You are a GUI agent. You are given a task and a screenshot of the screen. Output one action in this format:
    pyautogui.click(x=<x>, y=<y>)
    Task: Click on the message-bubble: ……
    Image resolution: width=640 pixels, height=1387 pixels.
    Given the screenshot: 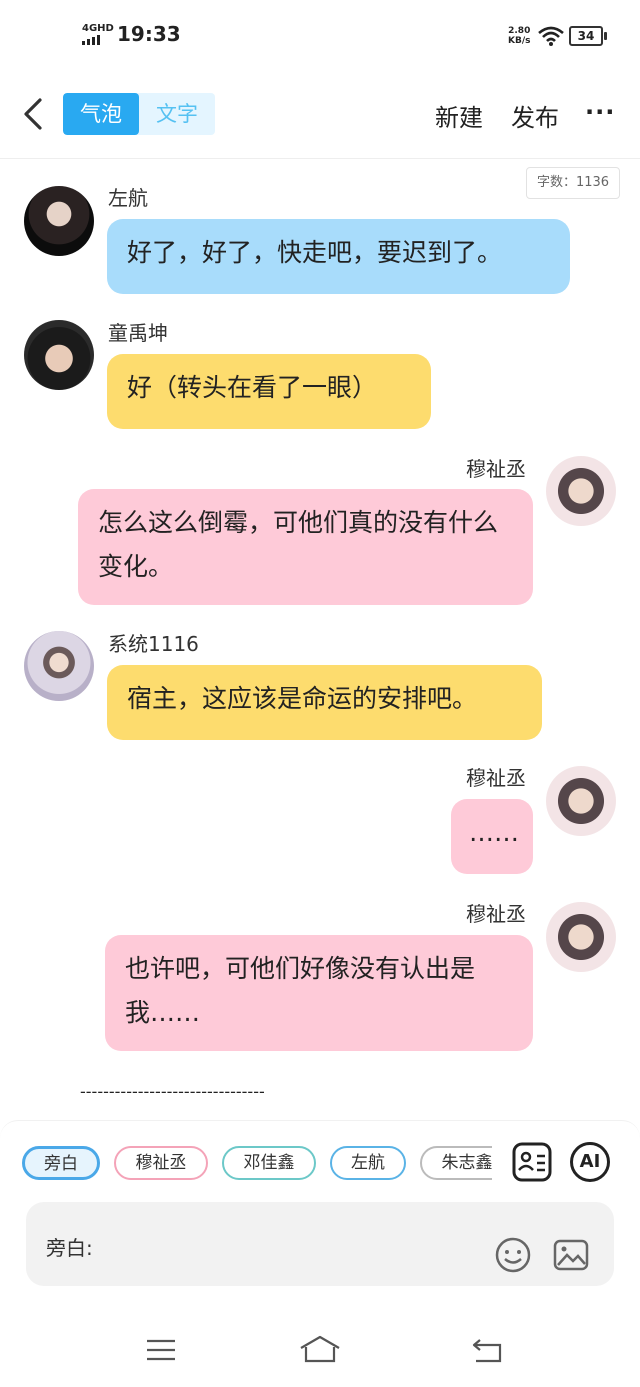 What is the action you would take?
    pyautogui.click(x=492, y=836)
    